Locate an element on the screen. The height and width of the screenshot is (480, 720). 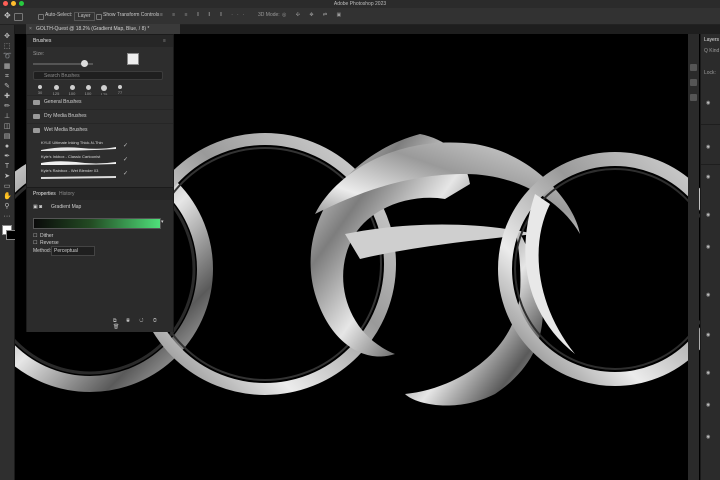
gradient-dropdown-icon: ▾ is located at coordinates (162, 222).